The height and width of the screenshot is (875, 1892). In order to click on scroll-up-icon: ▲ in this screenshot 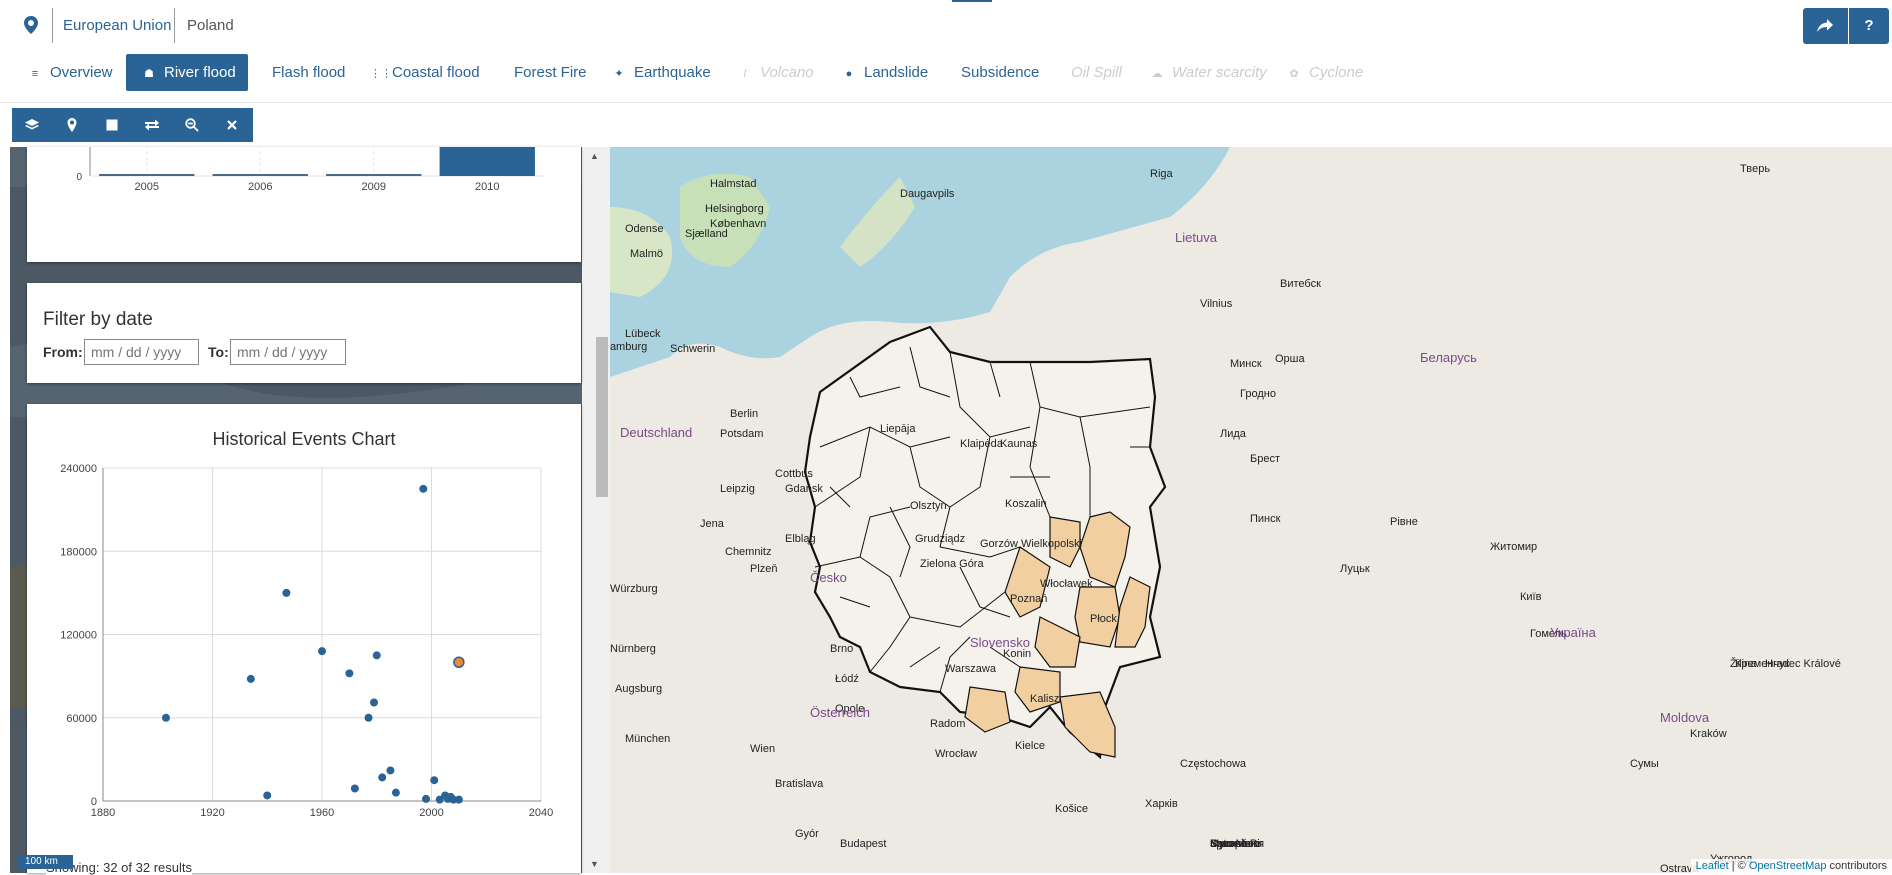, I will do `click(594, 156)`.